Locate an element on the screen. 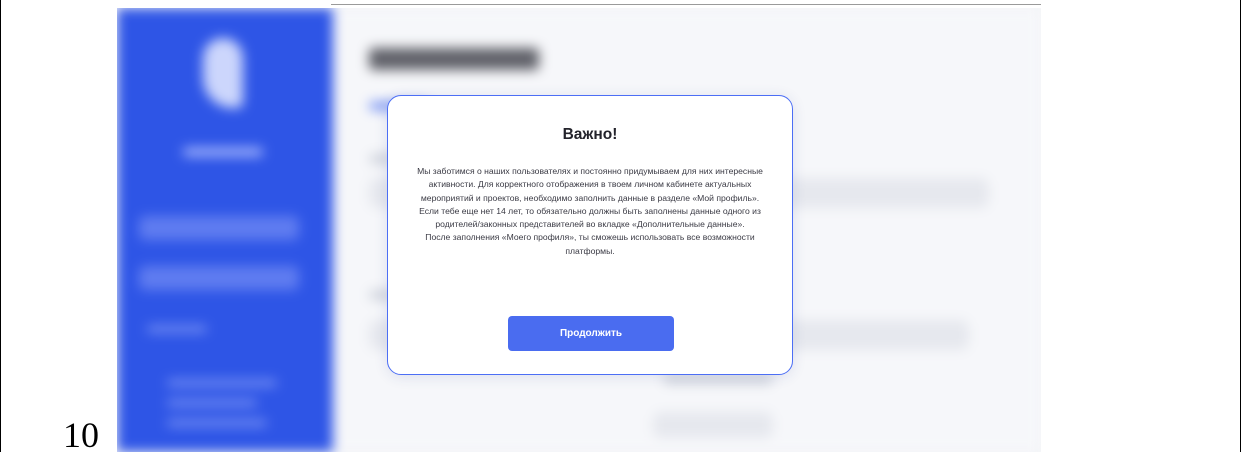  page-title is located at coordinates (454, 59).